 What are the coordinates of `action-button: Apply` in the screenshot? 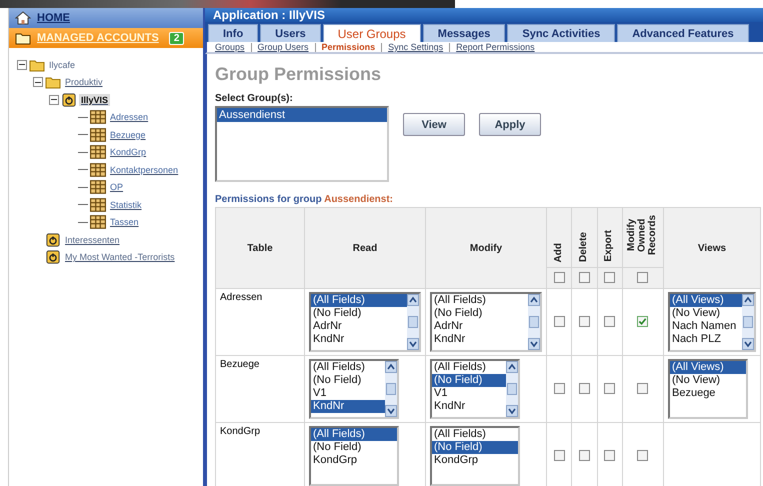 It's located at (510, 124).